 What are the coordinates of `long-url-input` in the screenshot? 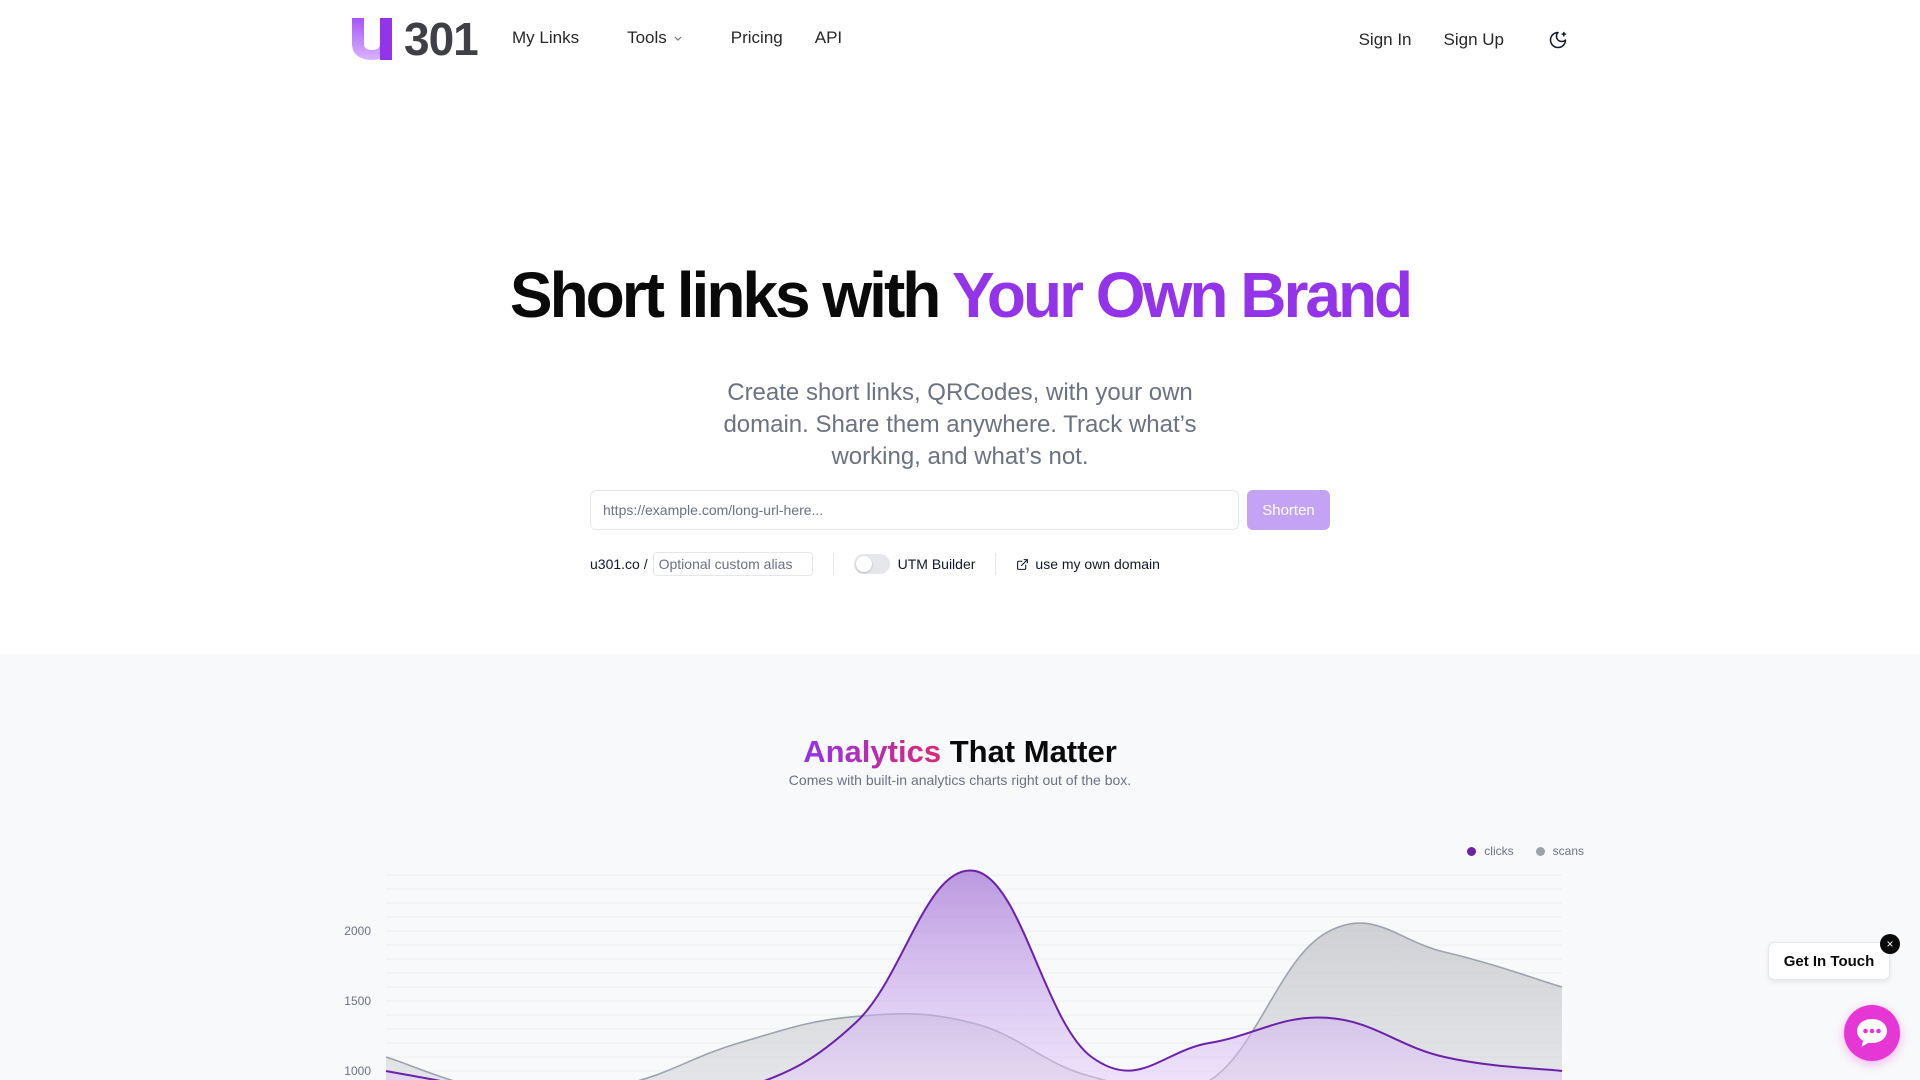 It's located at (914, 510).